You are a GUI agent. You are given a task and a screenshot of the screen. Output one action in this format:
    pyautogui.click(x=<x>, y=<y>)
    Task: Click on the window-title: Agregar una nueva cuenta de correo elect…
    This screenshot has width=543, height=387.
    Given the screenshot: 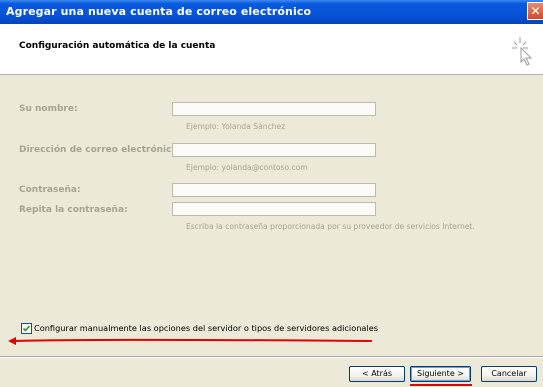 What is the action you would take?
    pyautogui.click(x=159, y=11)
    